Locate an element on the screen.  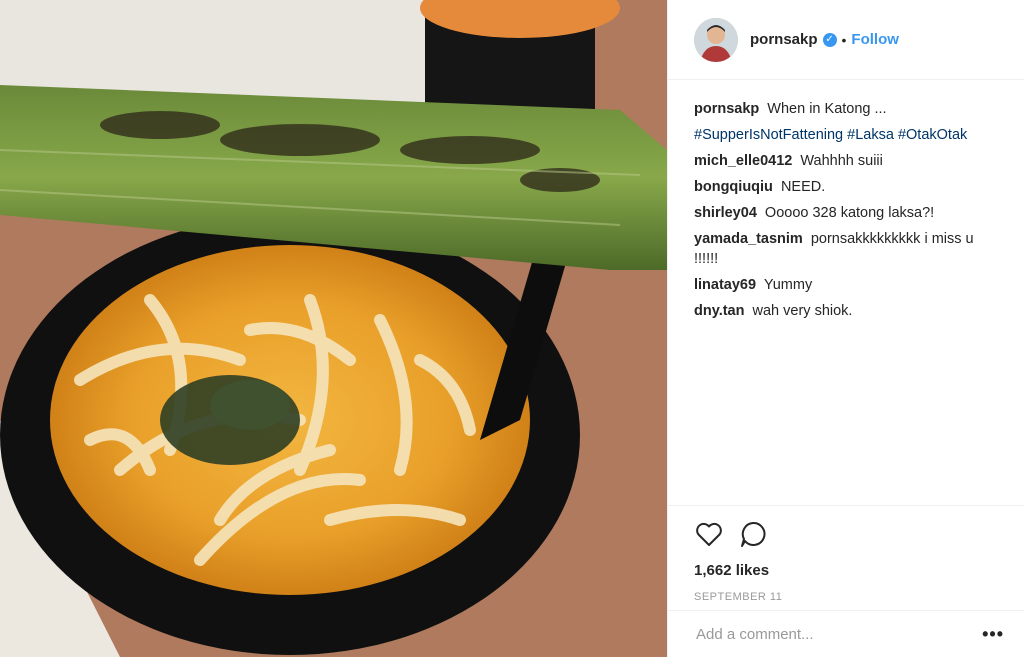
heart-icon is located at coordinates (709, 534).